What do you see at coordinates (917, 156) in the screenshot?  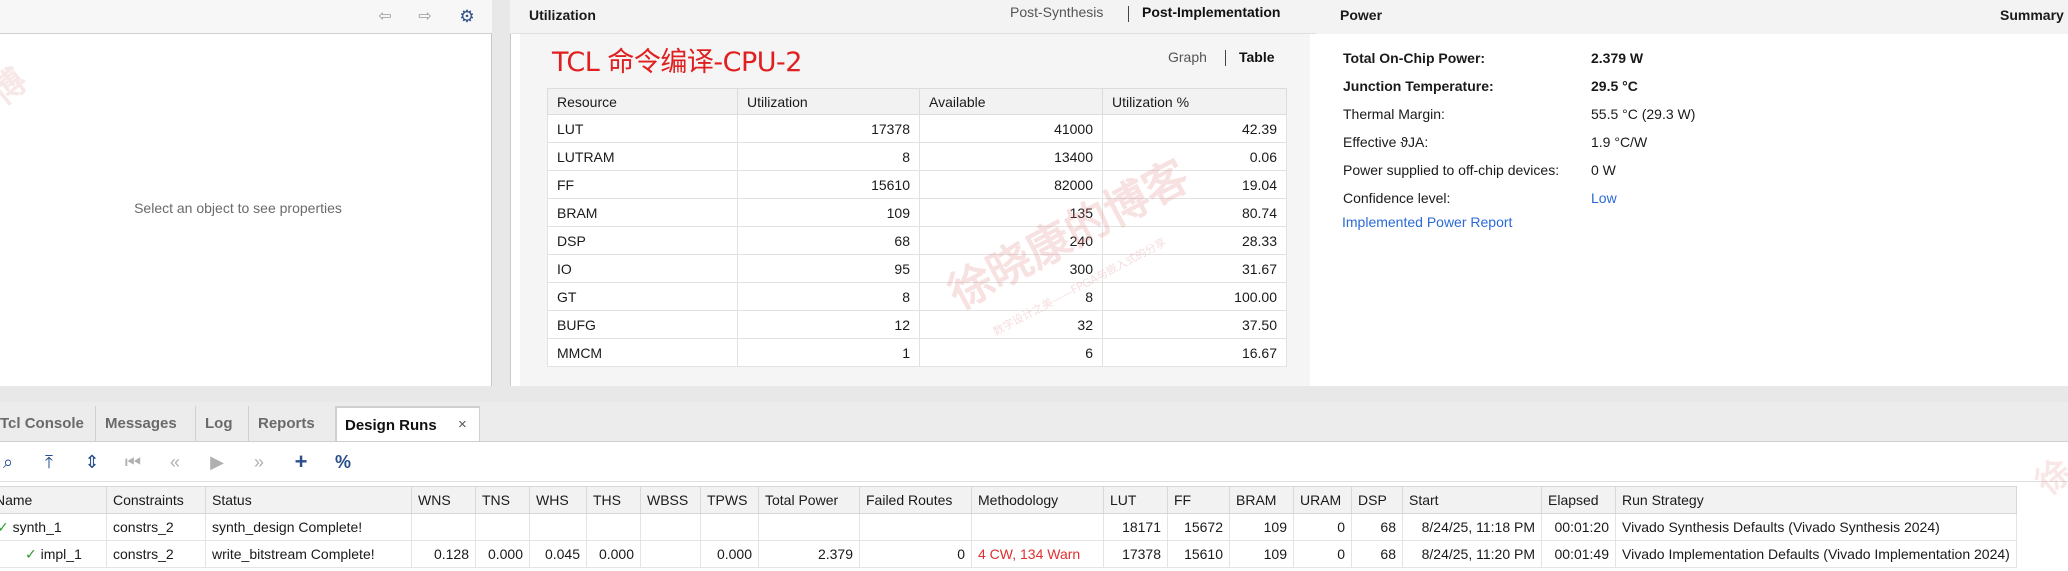 I see `utilization-row: LUTRAM 8 13400 0.06` at bounding box center [917, 156].